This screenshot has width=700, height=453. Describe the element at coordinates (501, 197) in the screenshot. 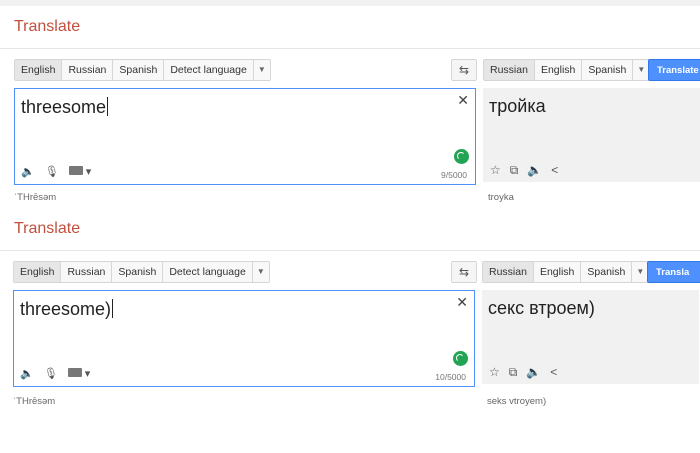

I see `target-transliteration: troyka` at that location.